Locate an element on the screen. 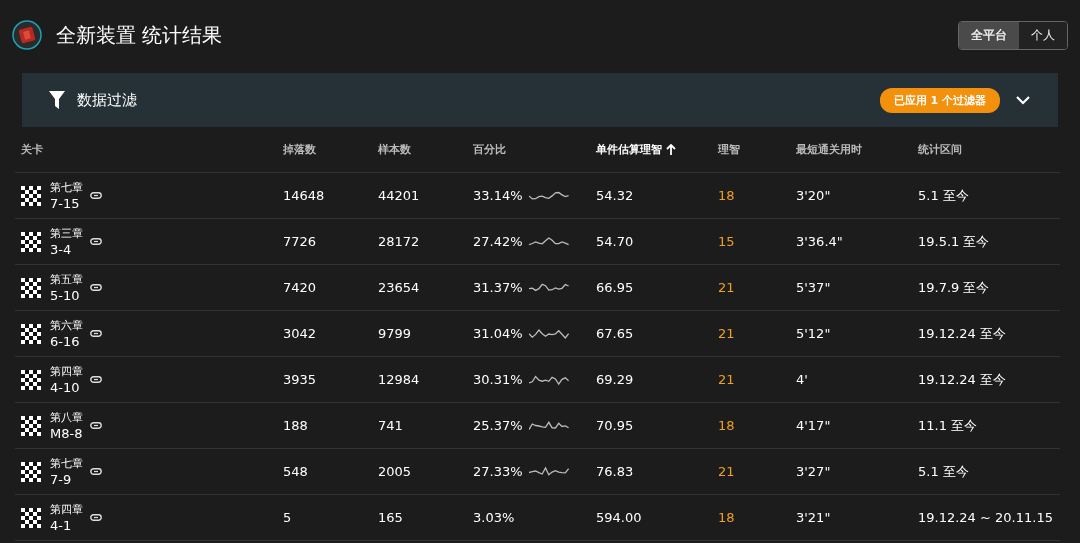 The image size is (1080, 543). chapter-label: 第六章 is located at coordinates (66, 325).